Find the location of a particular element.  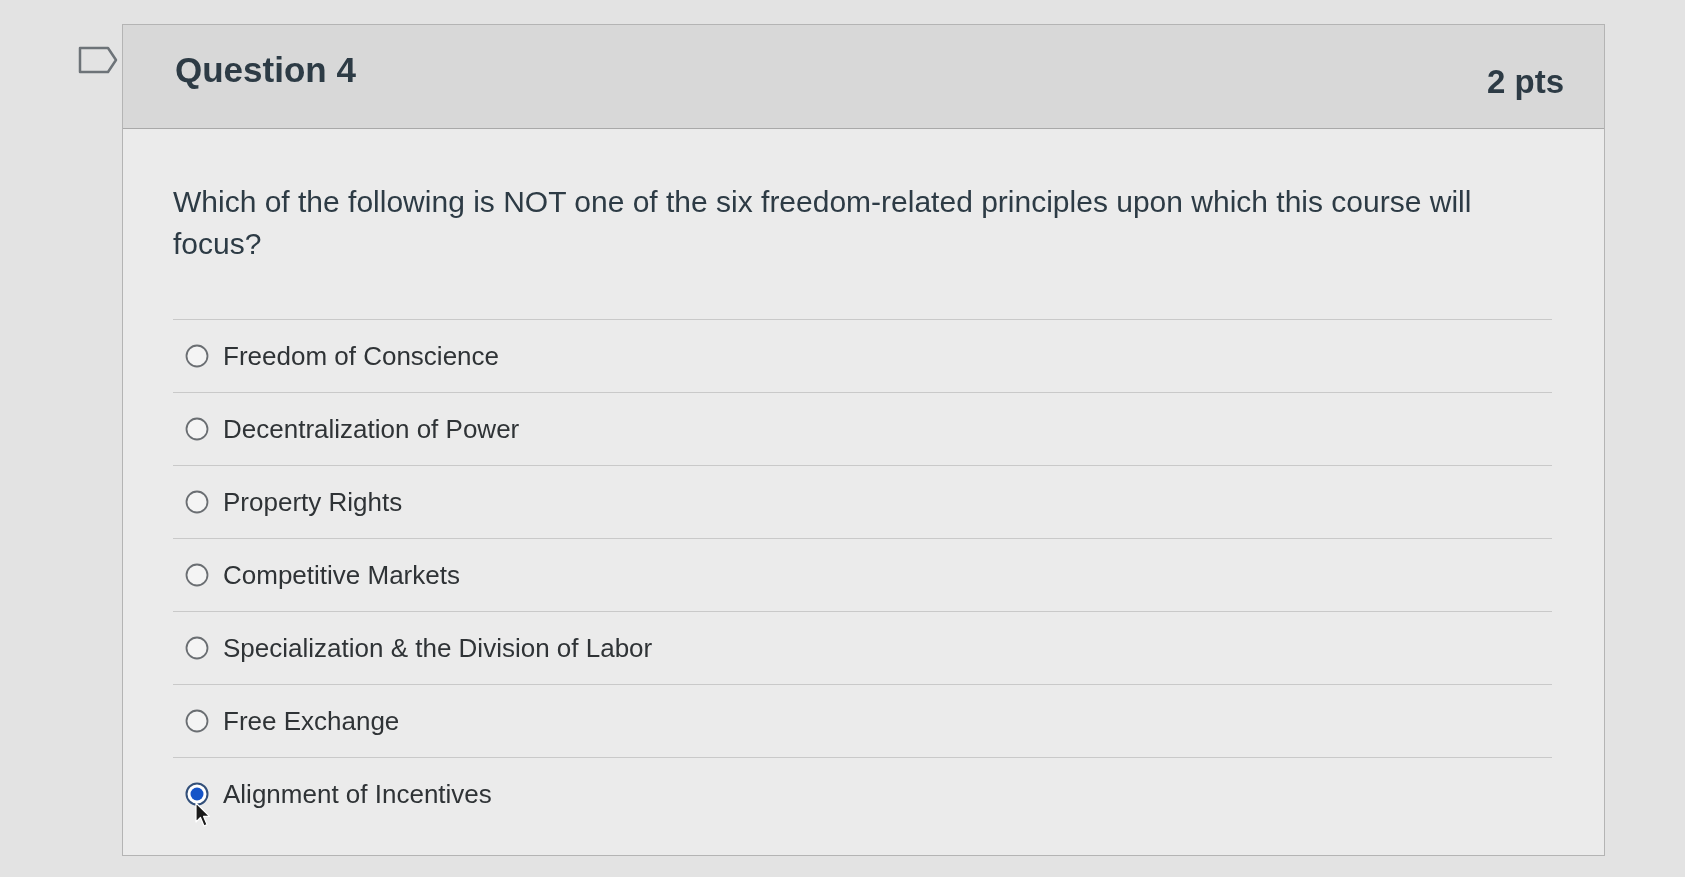

question-text: Which of the following is NOT one of the six freedom-related principles upon which this course will focus? is located at coordinates (823, 223).